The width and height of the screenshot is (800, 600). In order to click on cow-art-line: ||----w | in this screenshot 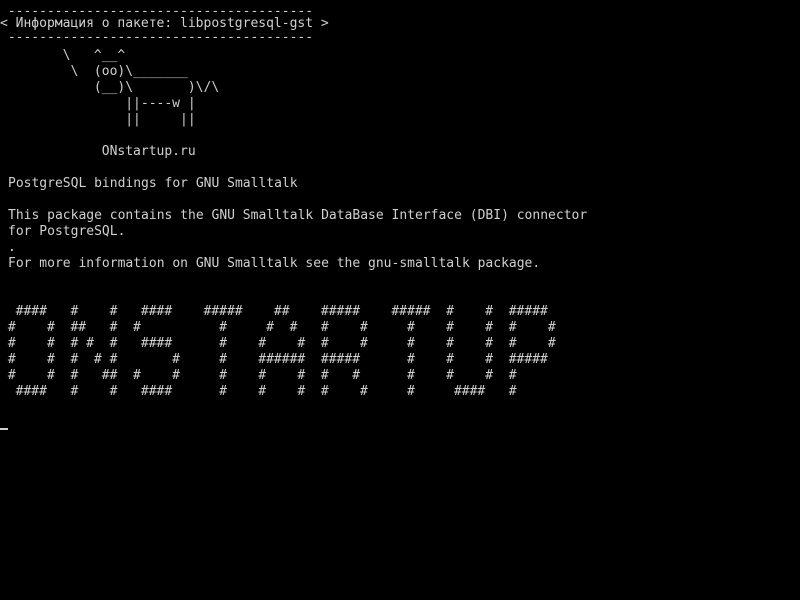, I will do `click(98, 103)`.